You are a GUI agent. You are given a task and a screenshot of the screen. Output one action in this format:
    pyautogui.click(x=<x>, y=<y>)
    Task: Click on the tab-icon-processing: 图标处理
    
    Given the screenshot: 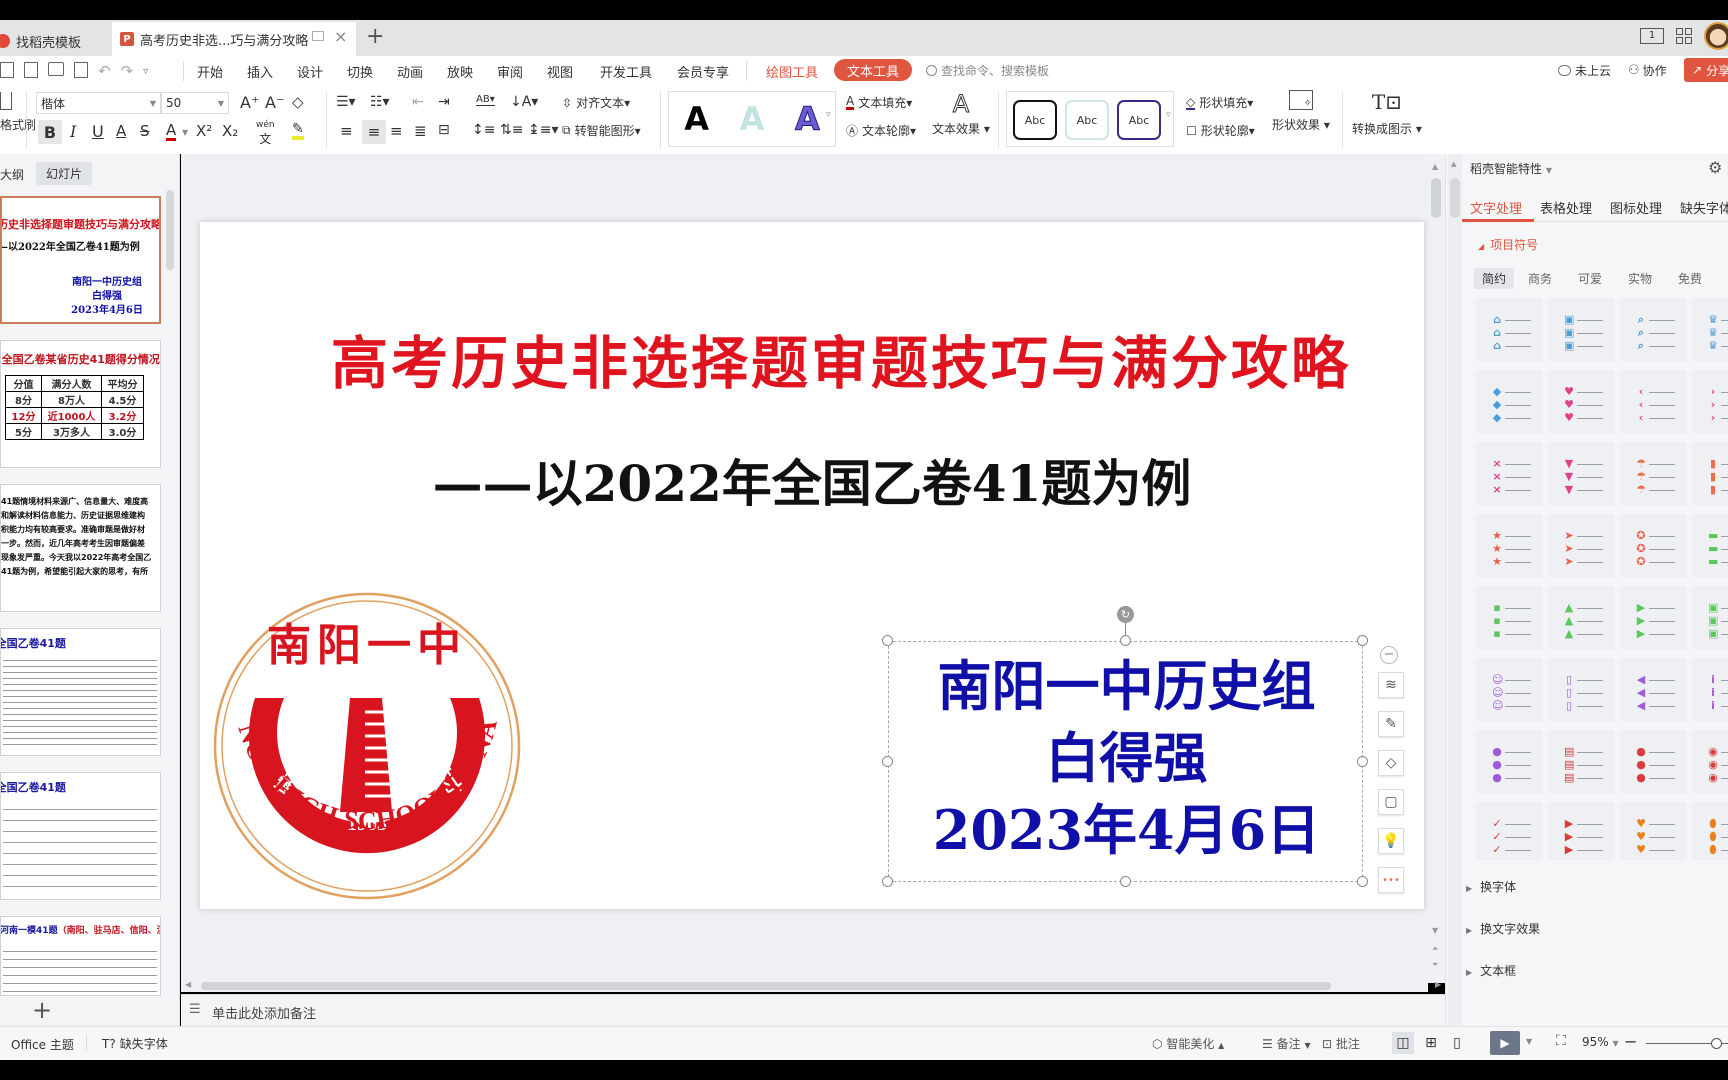 What is the action you would take?
    pyautogui.click(x=1636, y=207)
    